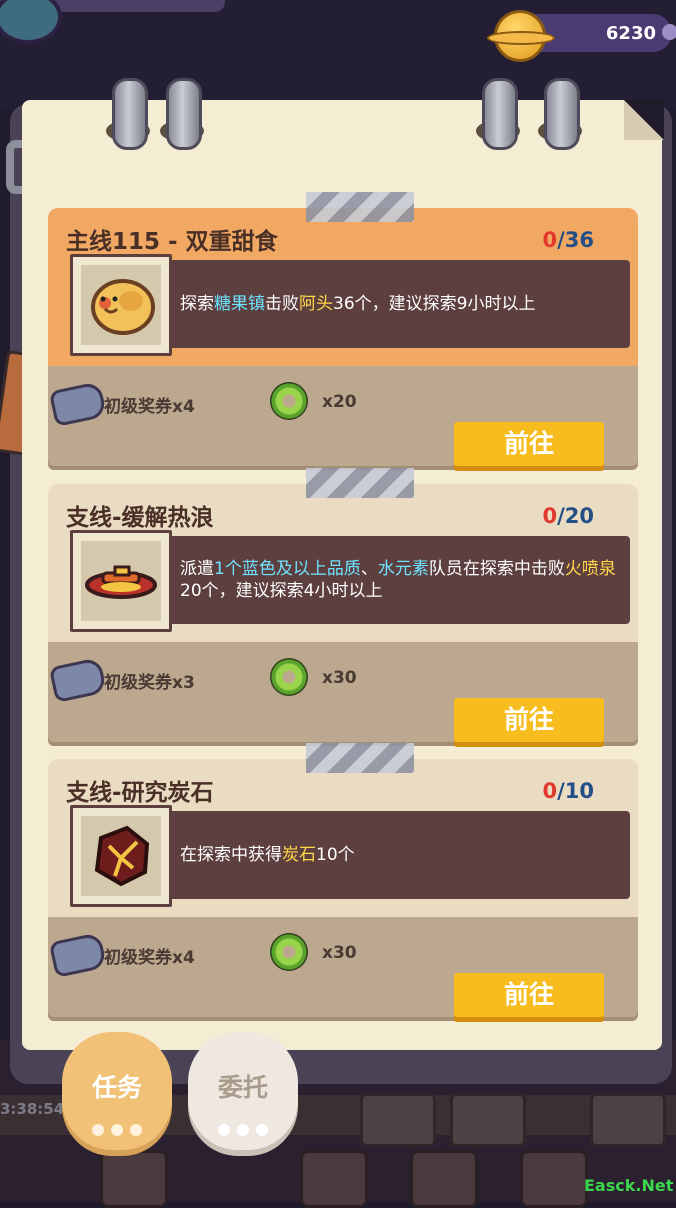 Image resolution: width=676 pixels, height=1208 pixels. I want to click on tab-quests: 任务, so click(117, 1091).